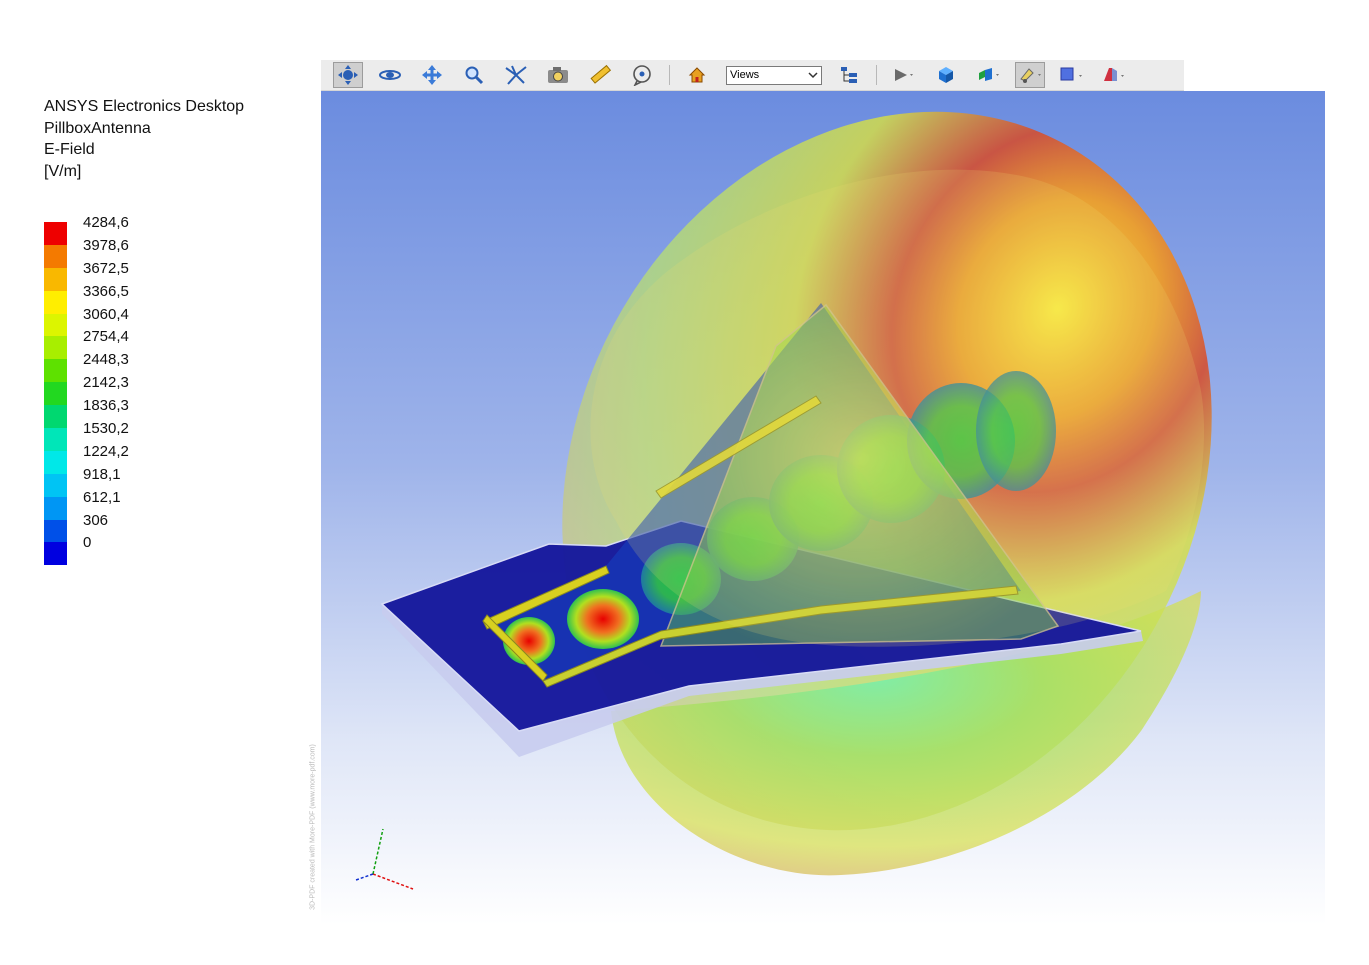  What do you see at coordinates (87, 543) in the screenshot?
I see `legend-value: 0` at bounding box center [87, 543].